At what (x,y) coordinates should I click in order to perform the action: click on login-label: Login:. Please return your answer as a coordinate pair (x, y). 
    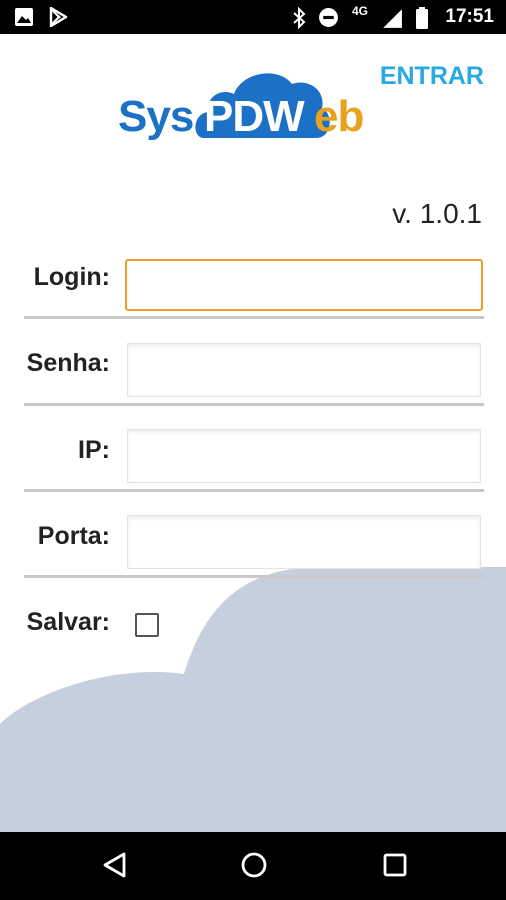
    Looking at the image, I should click on (71, 277).